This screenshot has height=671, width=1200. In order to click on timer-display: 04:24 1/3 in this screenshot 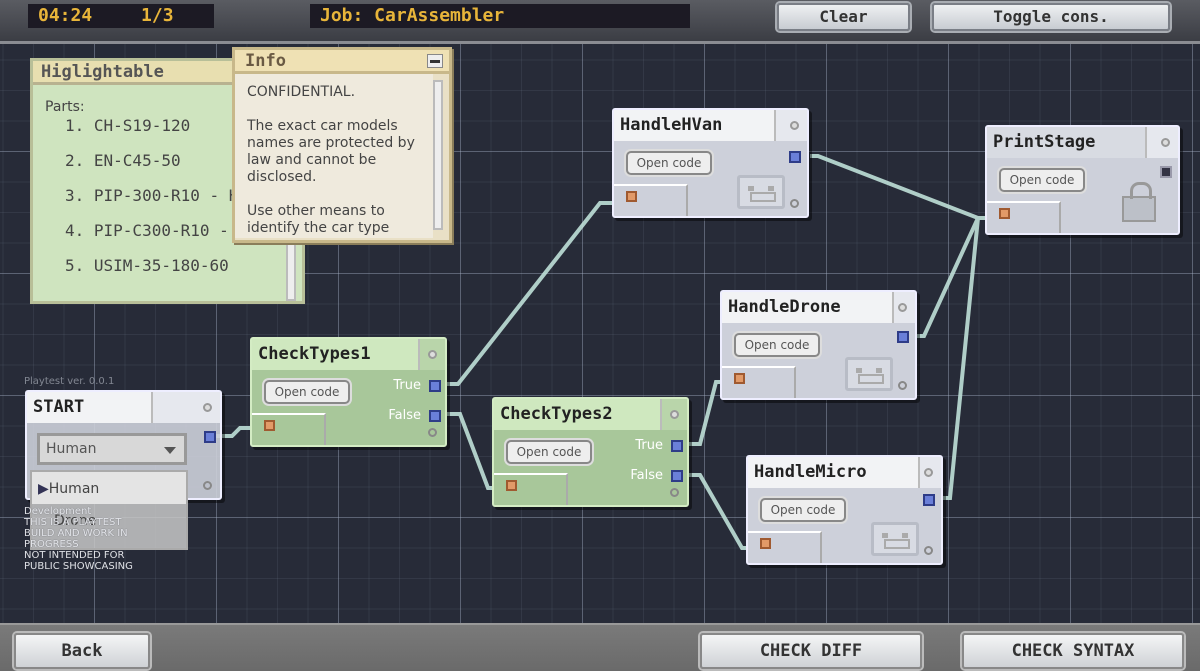, I will do `click(121, 16)`.